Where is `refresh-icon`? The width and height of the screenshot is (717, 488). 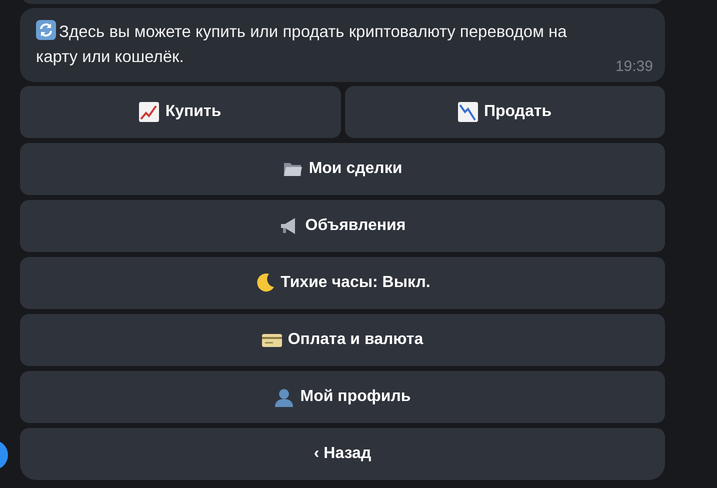 refresh-icon is located at coordinates (46, 30).